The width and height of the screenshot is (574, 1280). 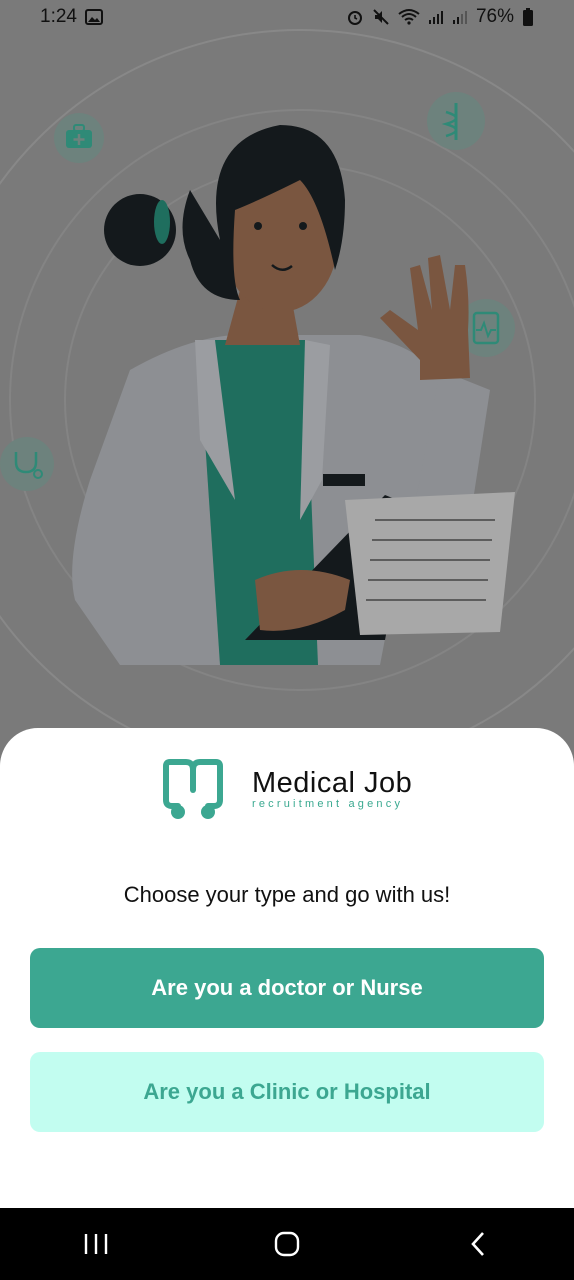 What do you see at coordinates (93, 17) in the screenshot?
I see `image-icon` at bounding box center [93, 17].